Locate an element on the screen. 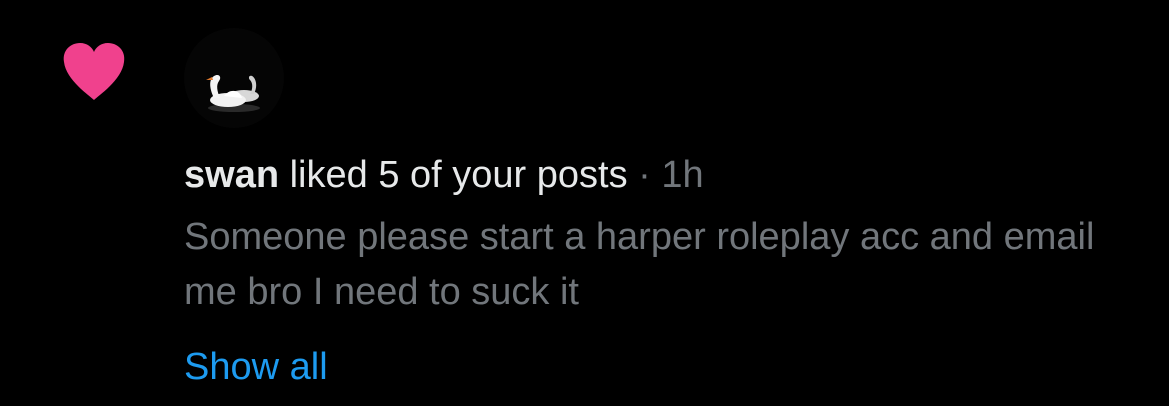 The height and width of the screenshot is (406, 1169). action-text: liked 5 of your posts is located at coordinates (458, 175).